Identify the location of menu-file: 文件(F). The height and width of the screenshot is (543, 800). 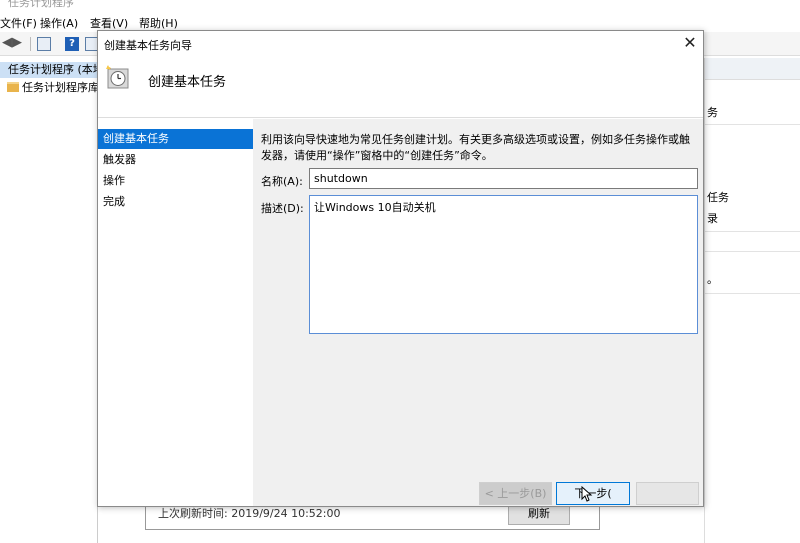
(18, 23).